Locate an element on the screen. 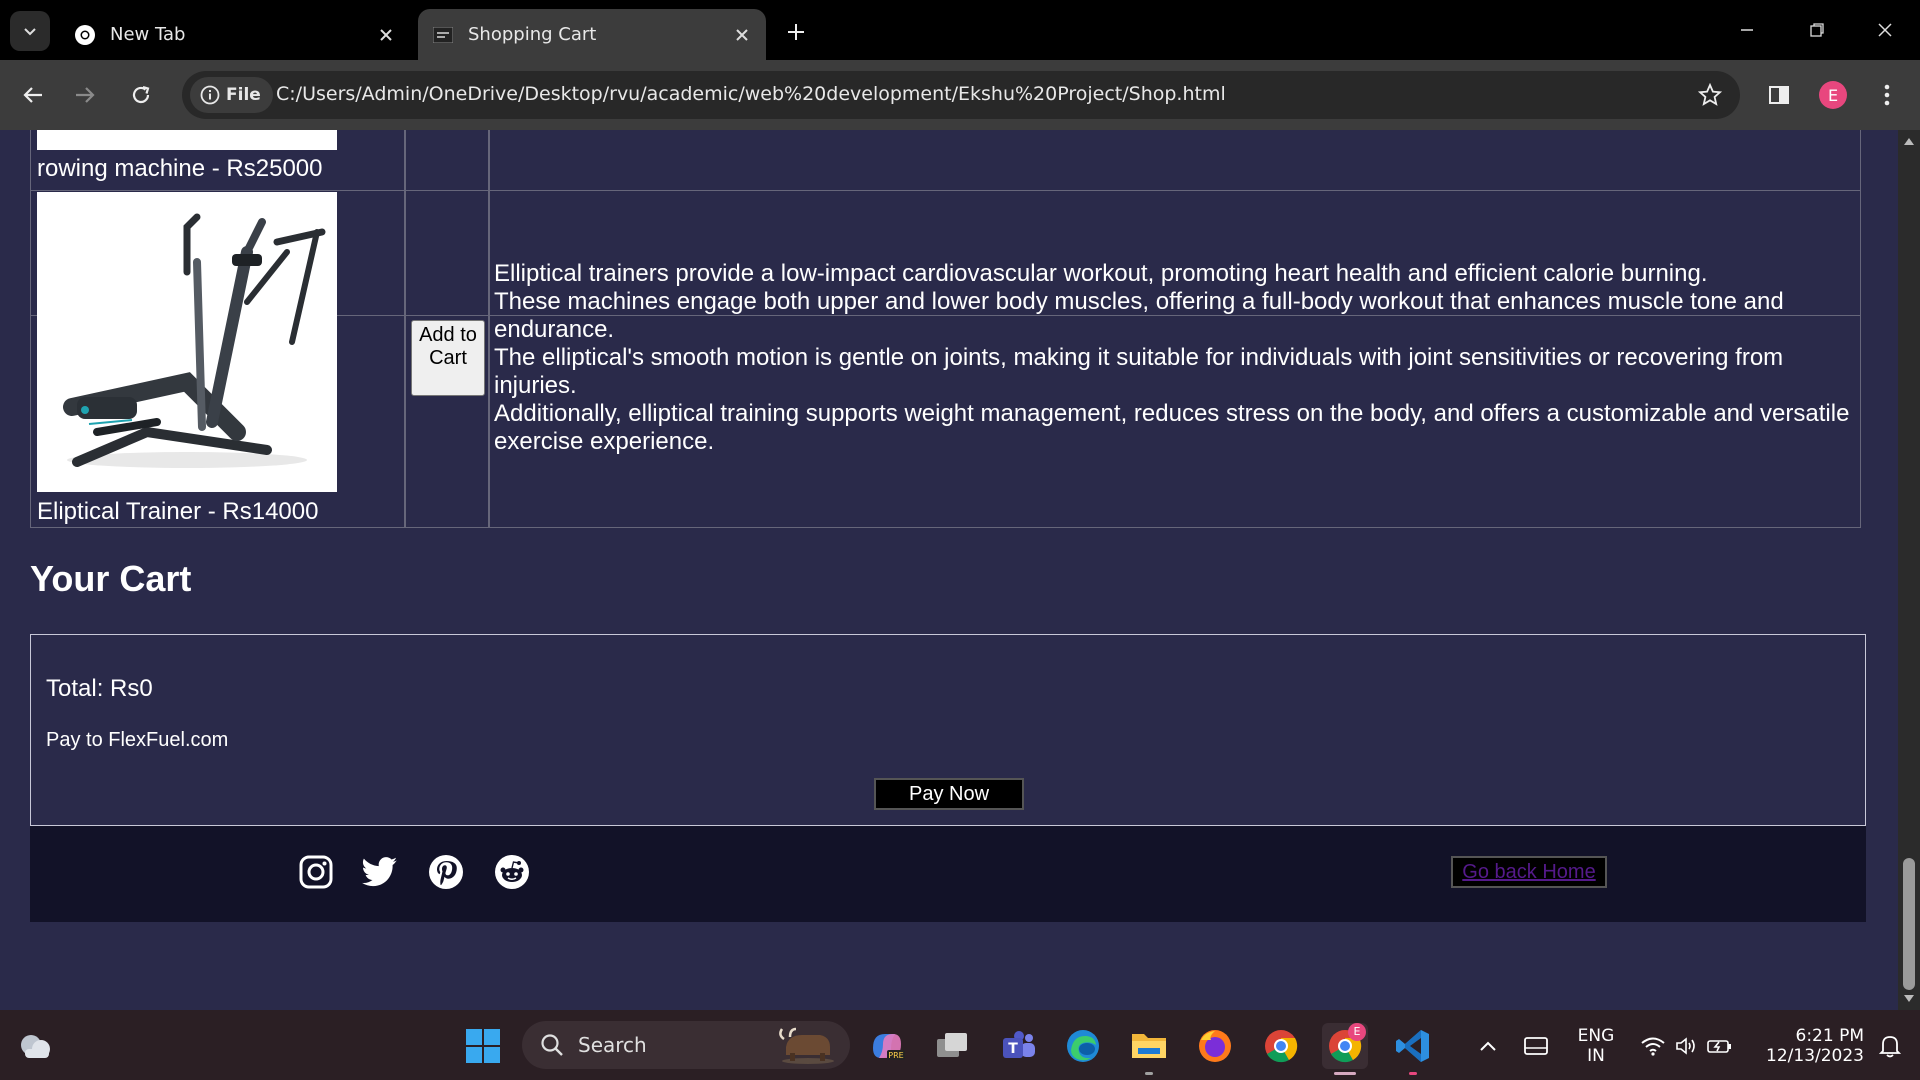 The image size is (1920, 1080). teams-icon: T is located at coordinates (1019, 1044).